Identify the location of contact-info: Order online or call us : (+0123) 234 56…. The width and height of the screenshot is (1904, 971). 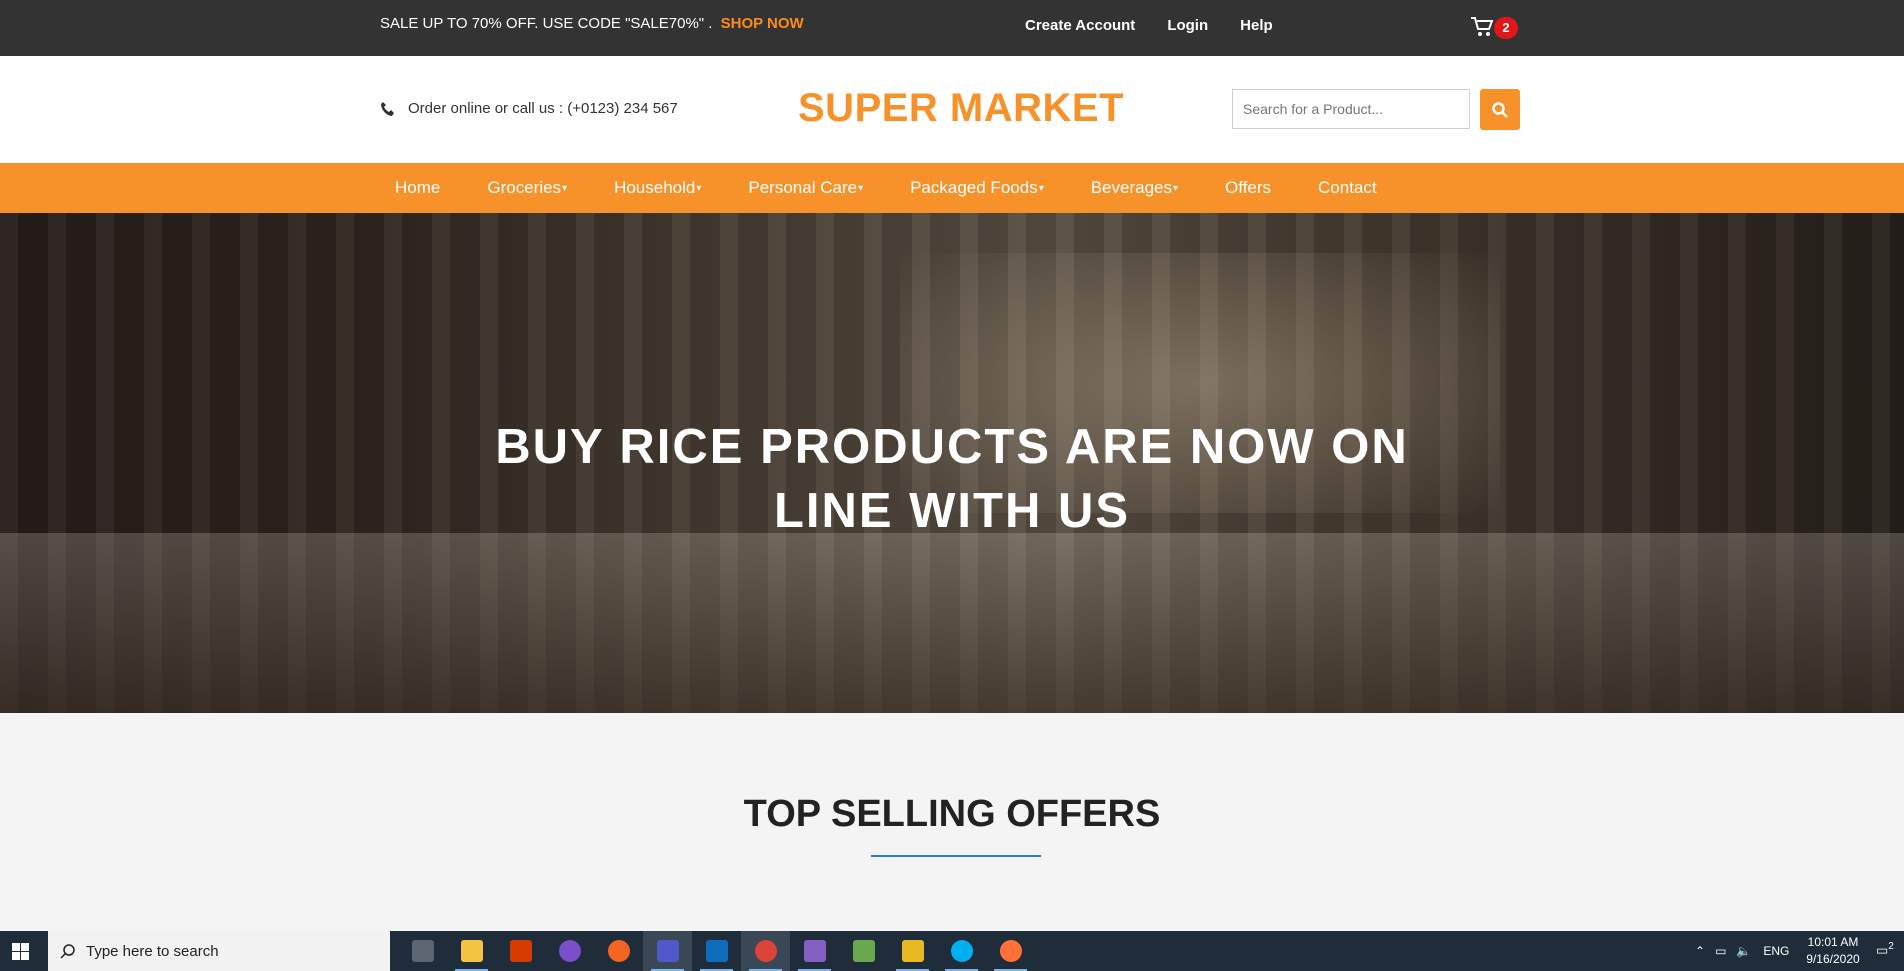
(529, 108).